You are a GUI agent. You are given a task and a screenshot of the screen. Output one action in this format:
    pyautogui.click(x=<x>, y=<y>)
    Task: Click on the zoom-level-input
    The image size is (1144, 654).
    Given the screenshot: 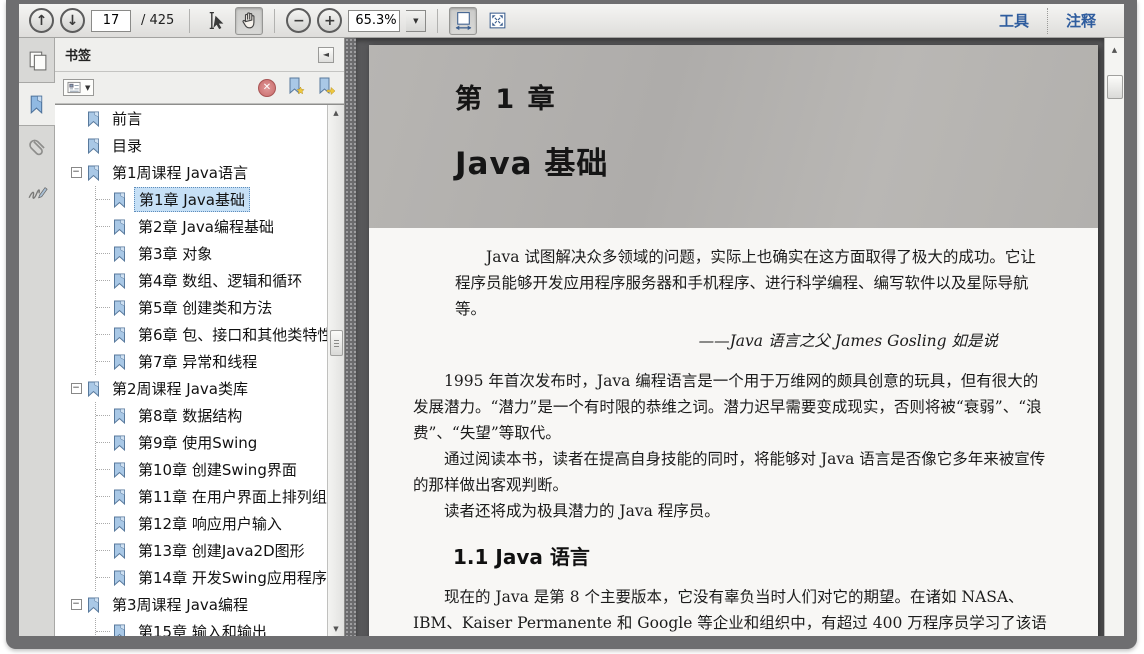 What is the action you would take?
    pyautogui.click(x=374, y=20)
    